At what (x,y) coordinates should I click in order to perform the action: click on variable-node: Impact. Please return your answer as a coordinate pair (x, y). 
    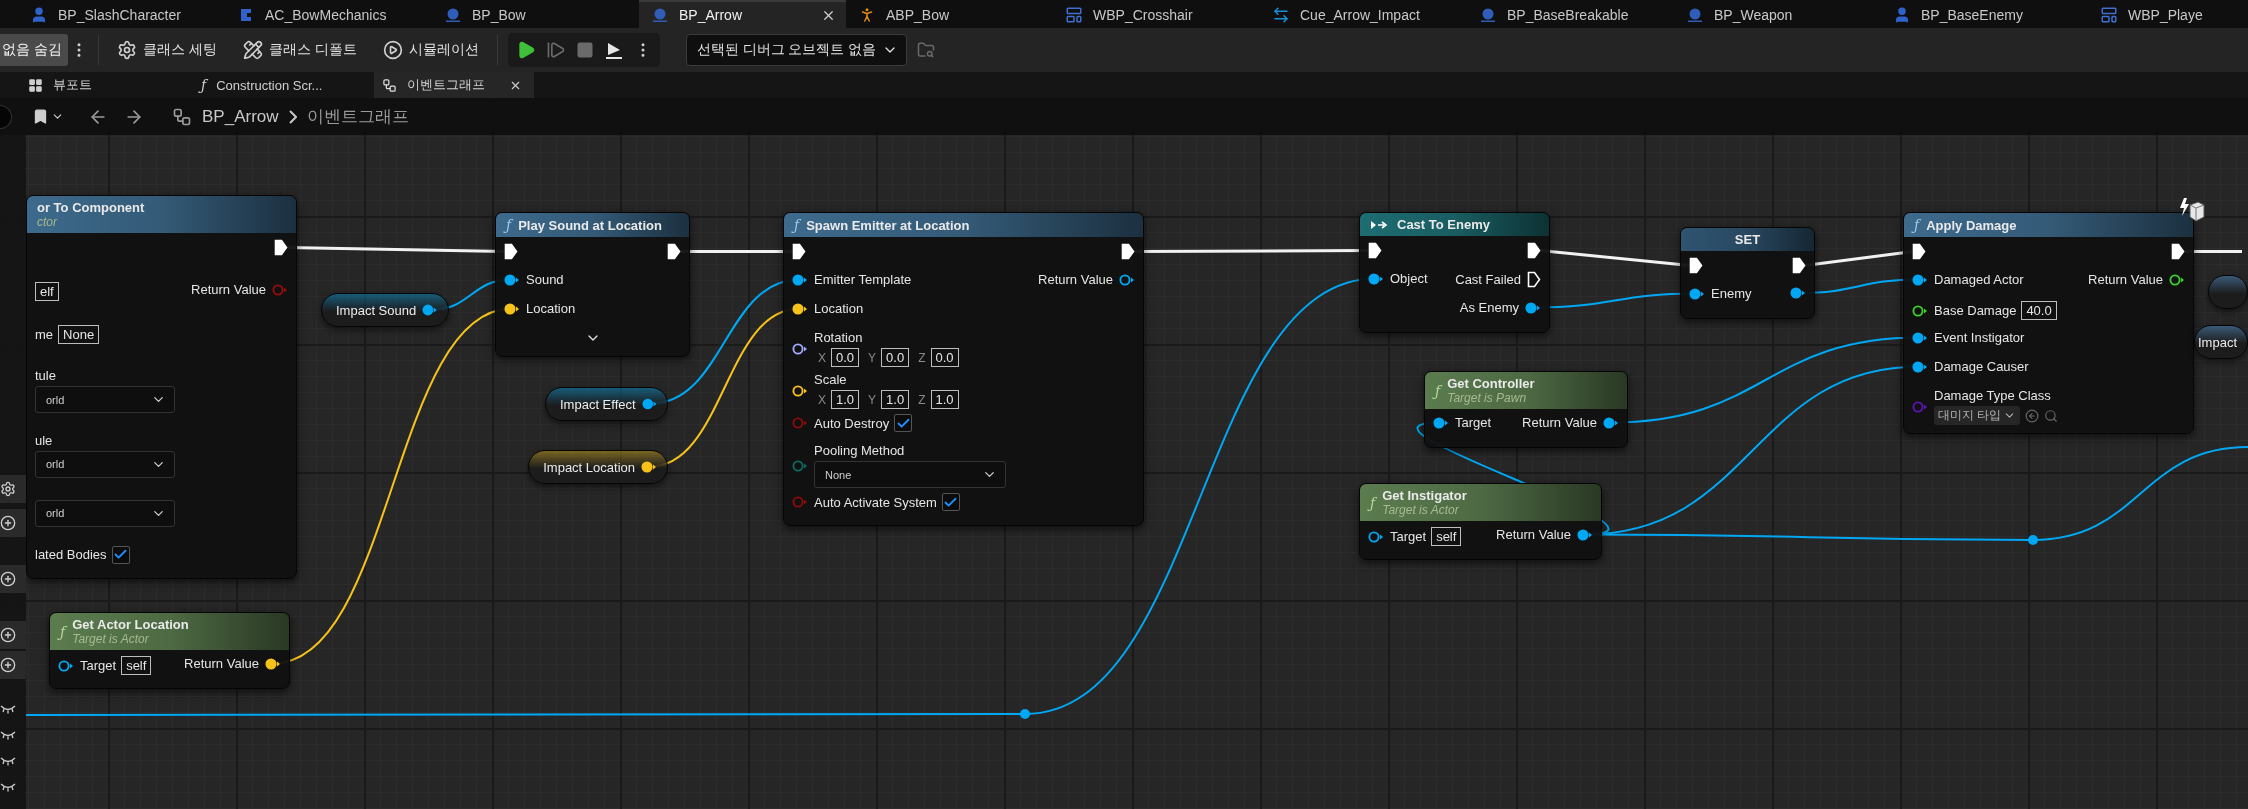
    Looking at the image, I should click on (2221, 342).